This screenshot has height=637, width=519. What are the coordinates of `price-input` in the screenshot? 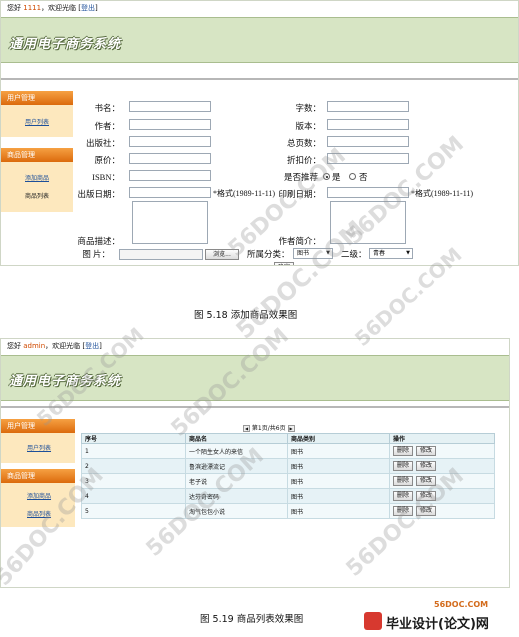 It's located at (170, 158).